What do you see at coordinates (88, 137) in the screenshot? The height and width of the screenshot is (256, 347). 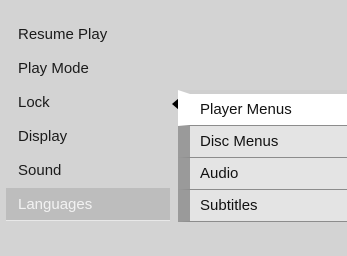 I see `menu-item-display: Display` at bounding box center [88, 137].